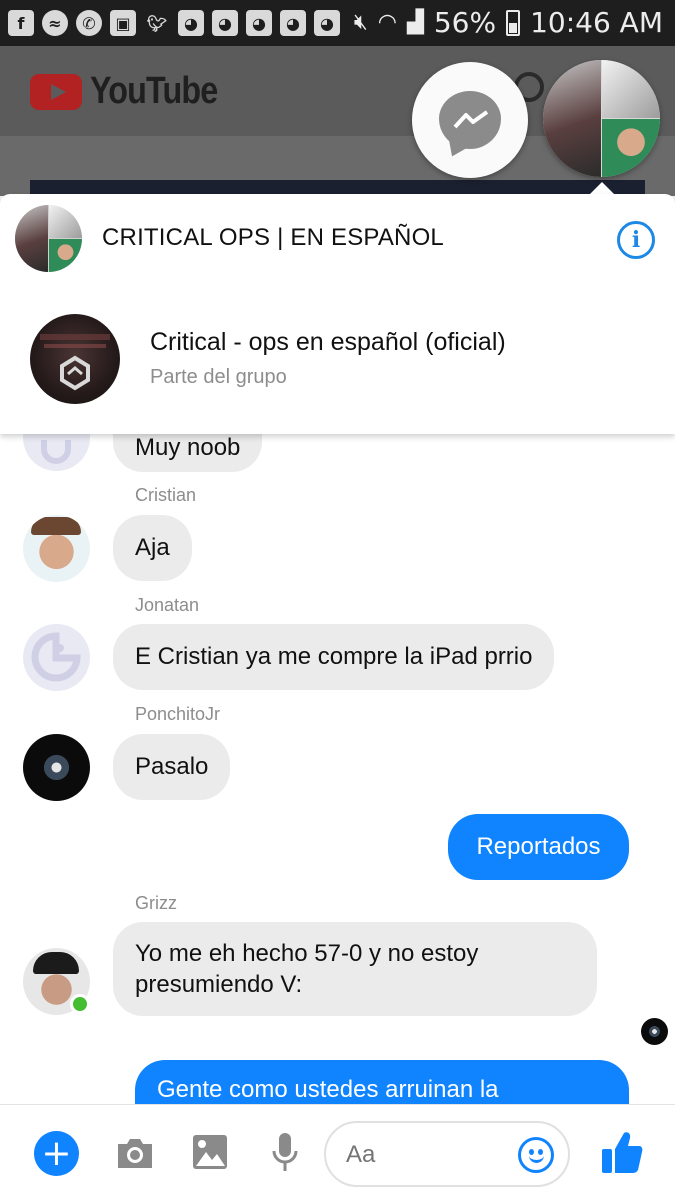 This screenshot has width=675, height=1200. What do you see at coordinates (421, 1155) in the screenshot?
I see `message-input` at bounding box center [421, 1155].